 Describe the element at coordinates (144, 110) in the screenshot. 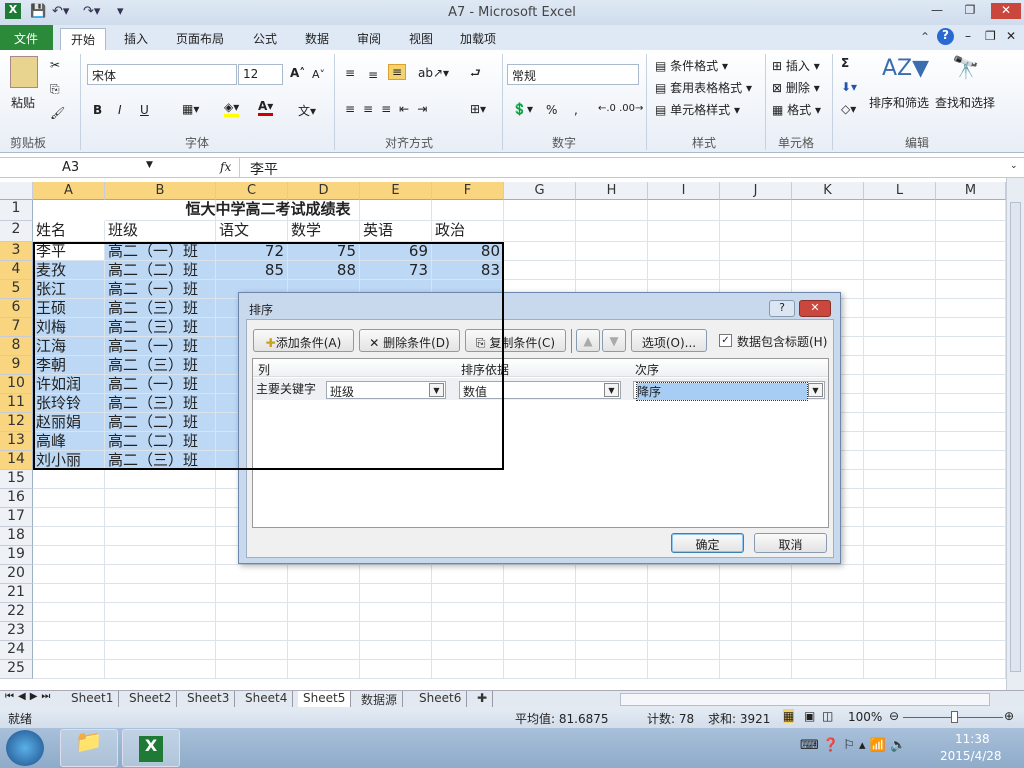

I see `underline-button: U` at that location.